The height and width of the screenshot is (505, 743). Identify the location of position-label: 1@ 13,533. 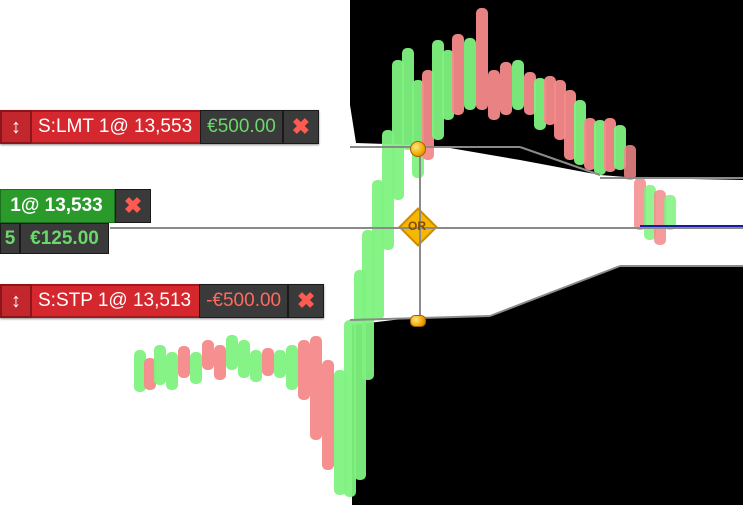
(57, 206).